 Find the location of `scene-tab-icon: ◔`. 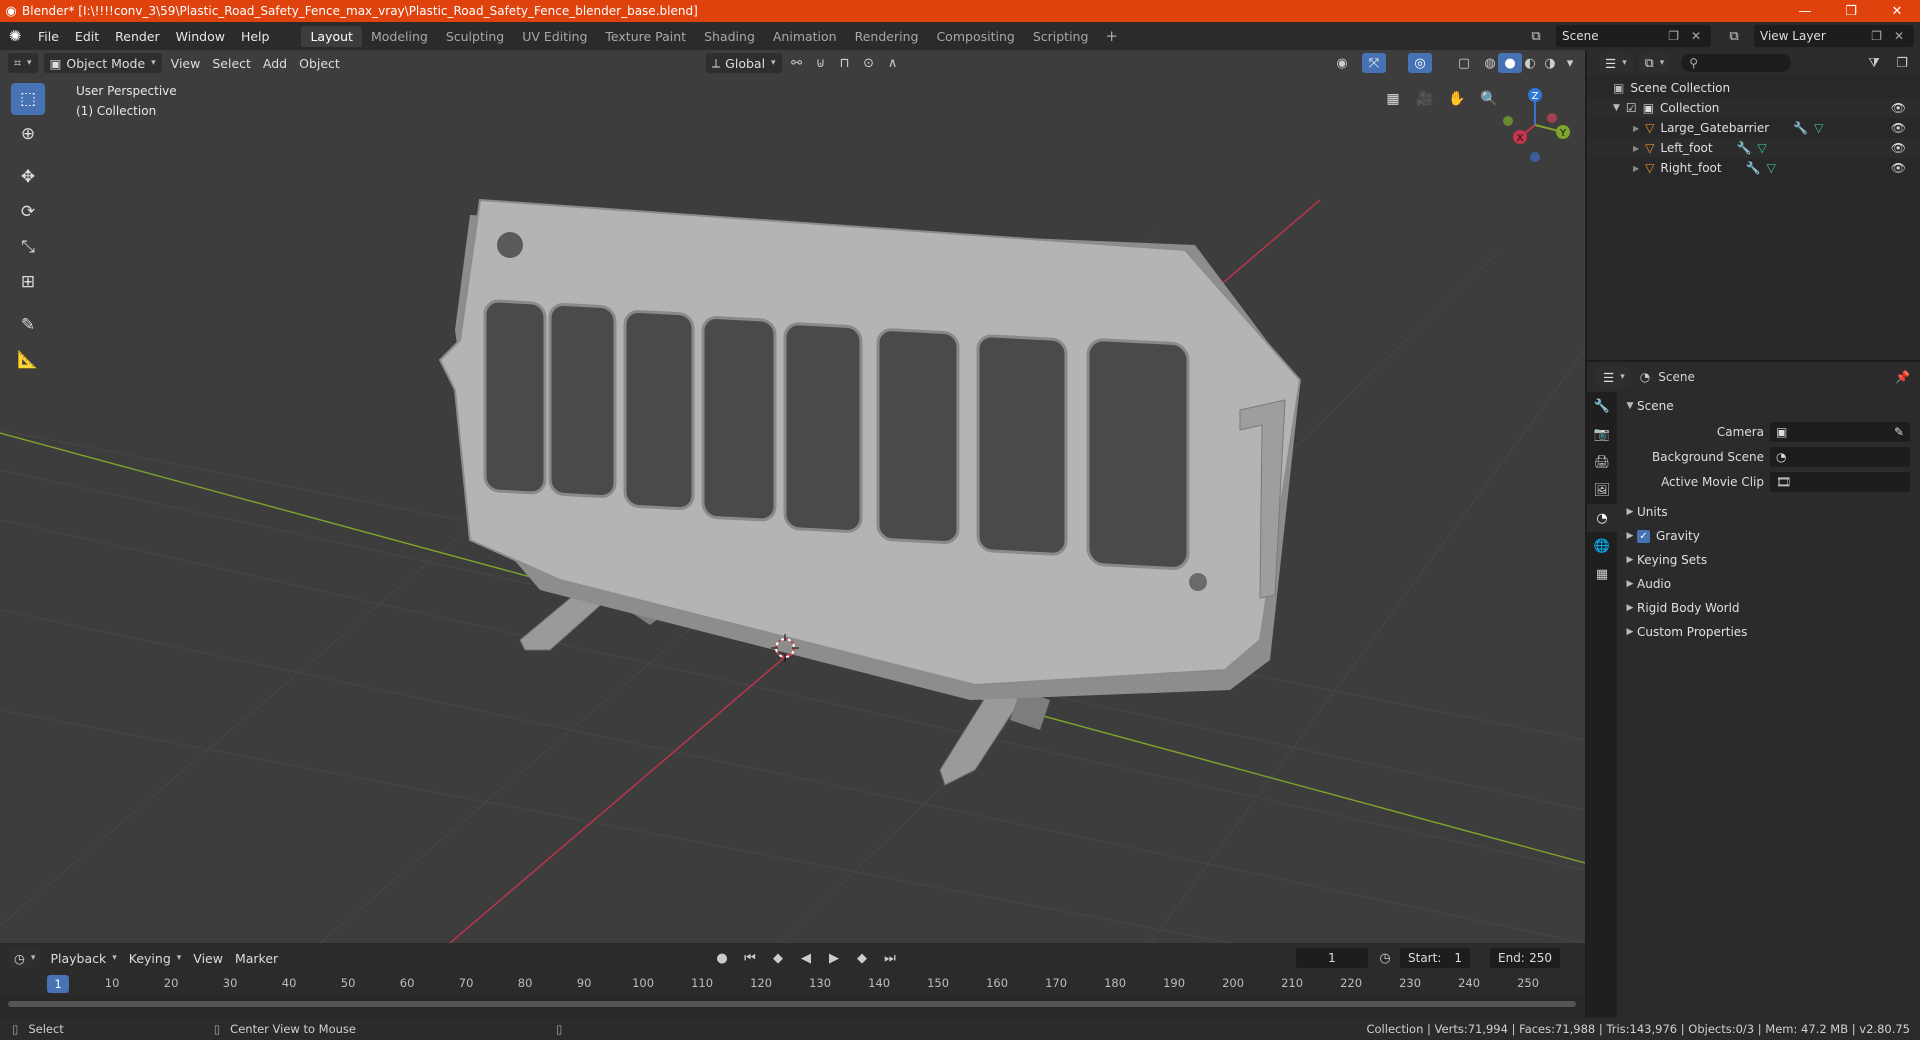

scene-tab-icon: ◔ is located at coordinates (1602, 518).